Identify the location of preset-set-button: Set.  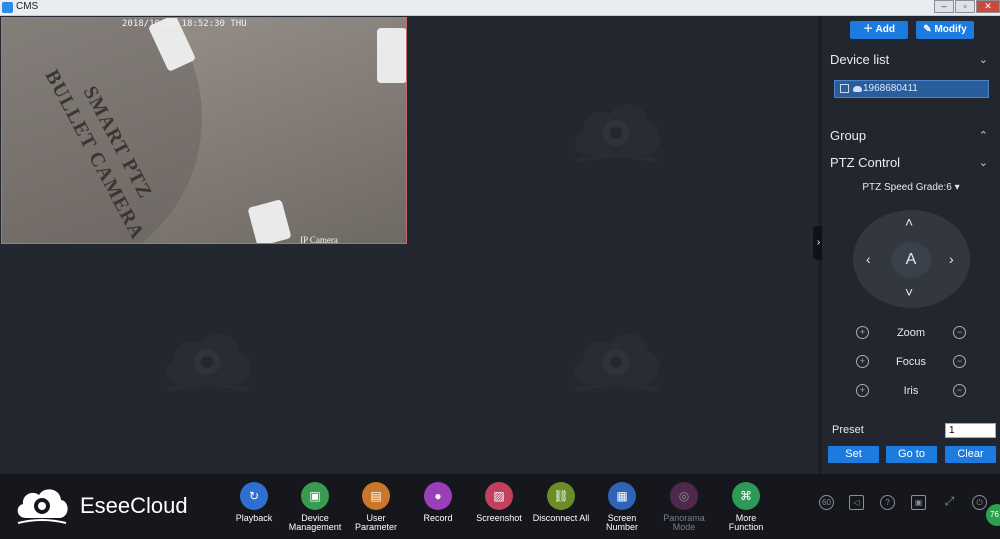
(853, 454).